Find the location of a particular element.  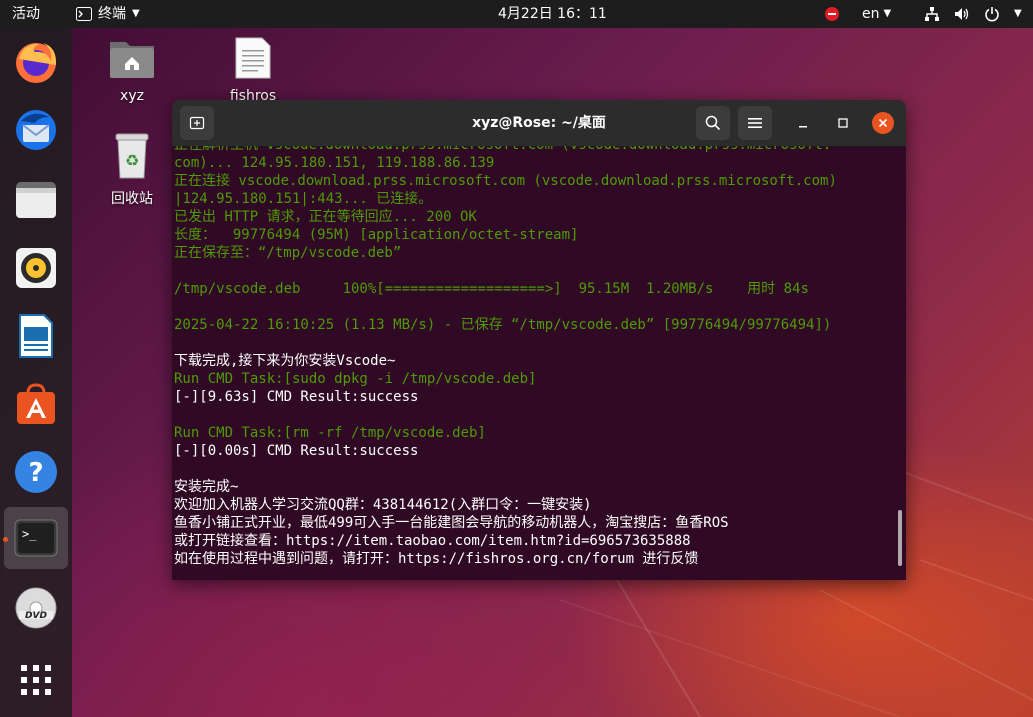

scrollbar is located at coordinates (900, 538).